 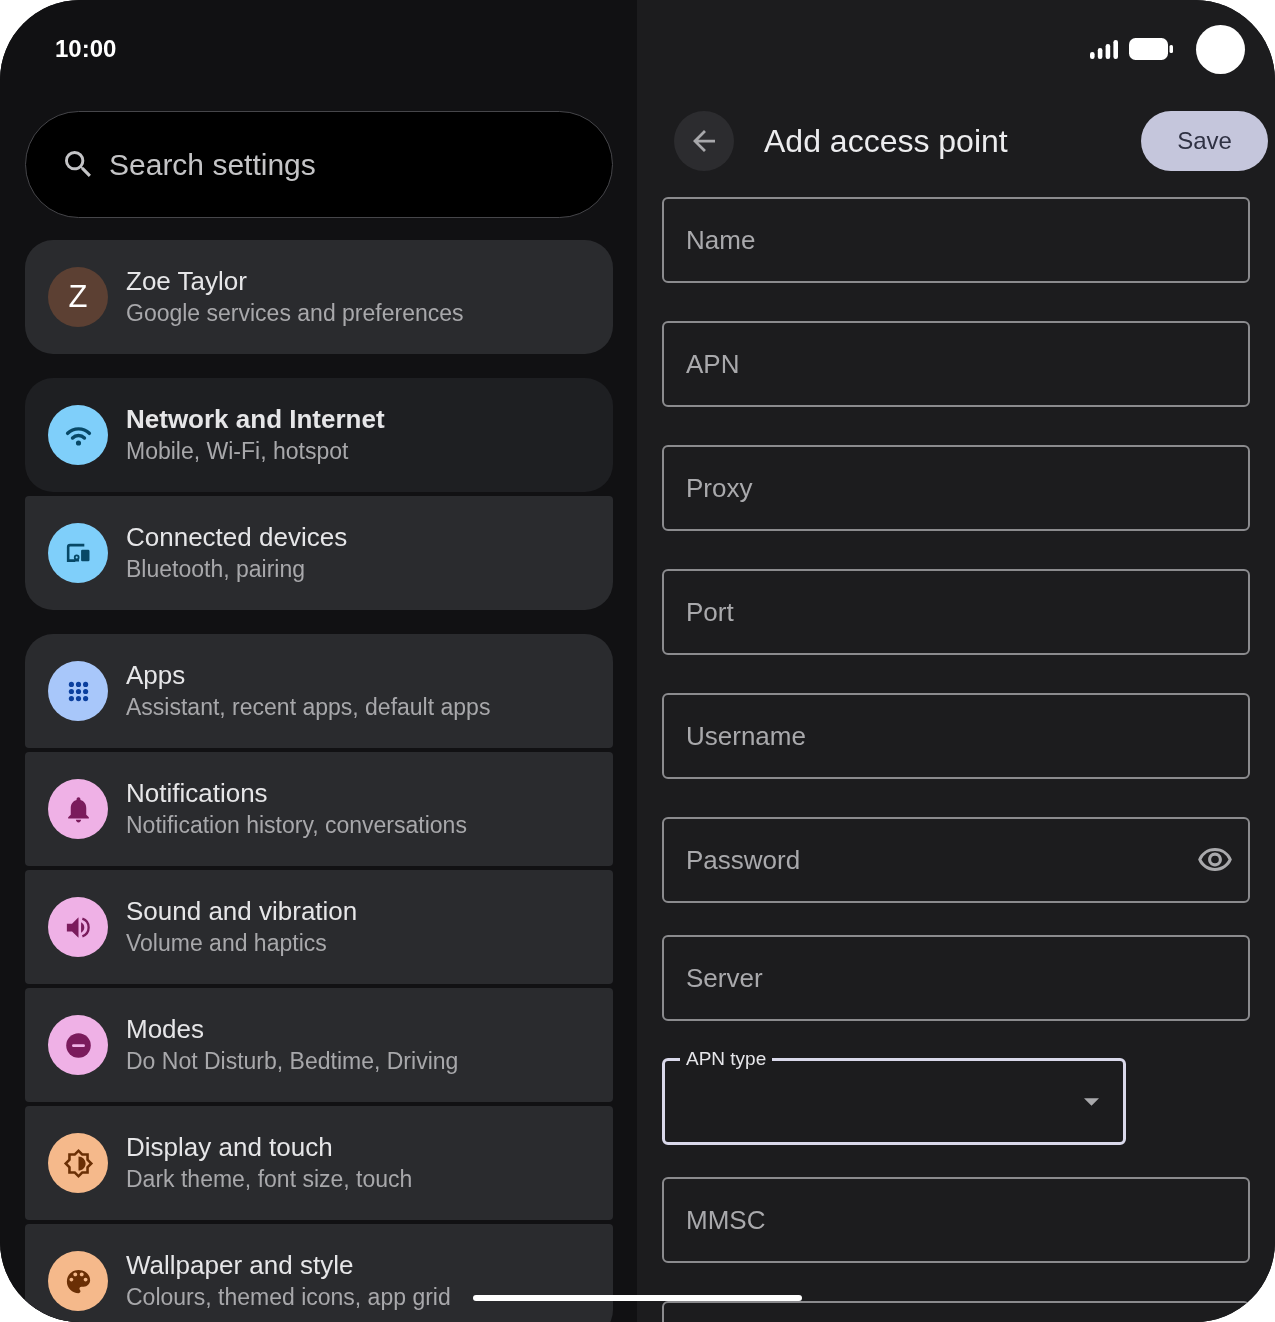 What do you see at coordinates (1151, 49) in the screenshot?
I see `battery-icon` at bounding box center [1151, 49].